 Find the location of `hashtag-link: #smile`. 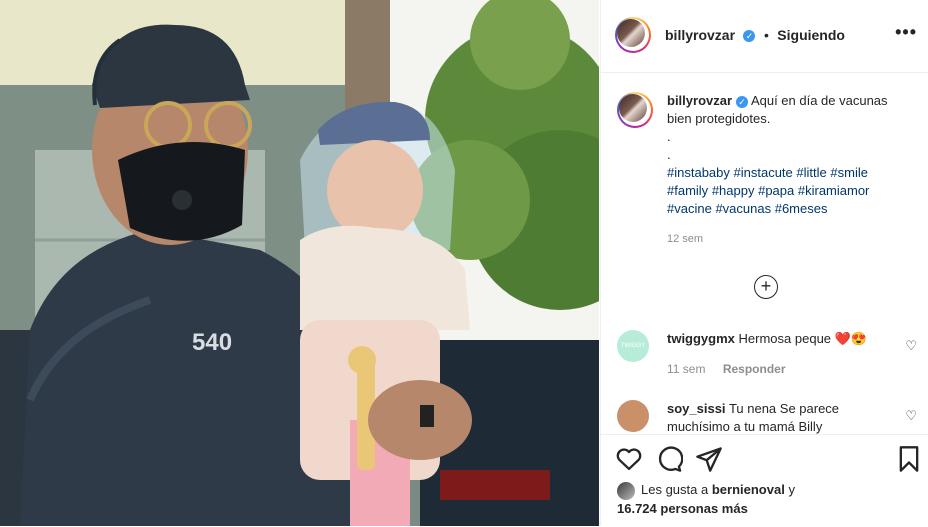

hashtag-link: #smile is located at coordinates (849, 172).